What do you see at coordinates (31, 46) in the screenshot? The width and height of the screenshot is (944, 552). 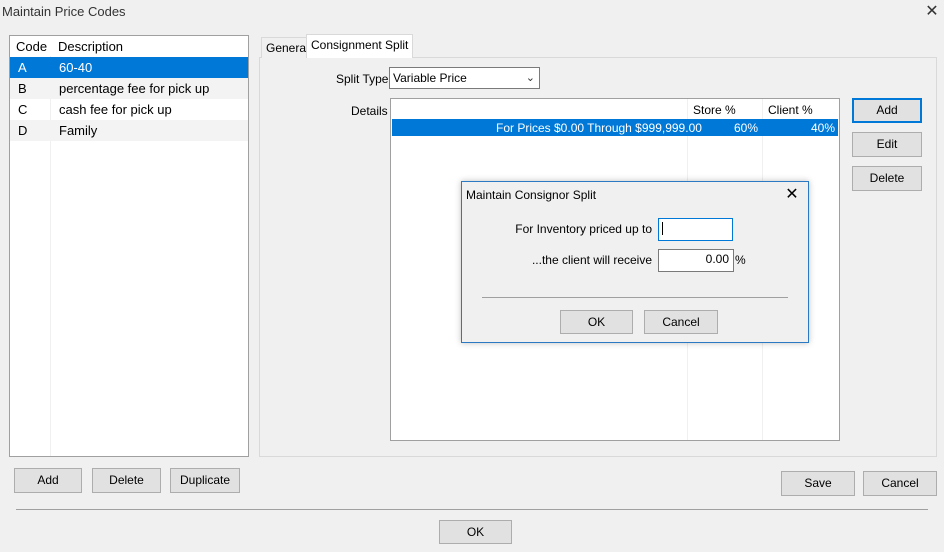 I see `code-column-header: Code` at bounding box center [31, 46].